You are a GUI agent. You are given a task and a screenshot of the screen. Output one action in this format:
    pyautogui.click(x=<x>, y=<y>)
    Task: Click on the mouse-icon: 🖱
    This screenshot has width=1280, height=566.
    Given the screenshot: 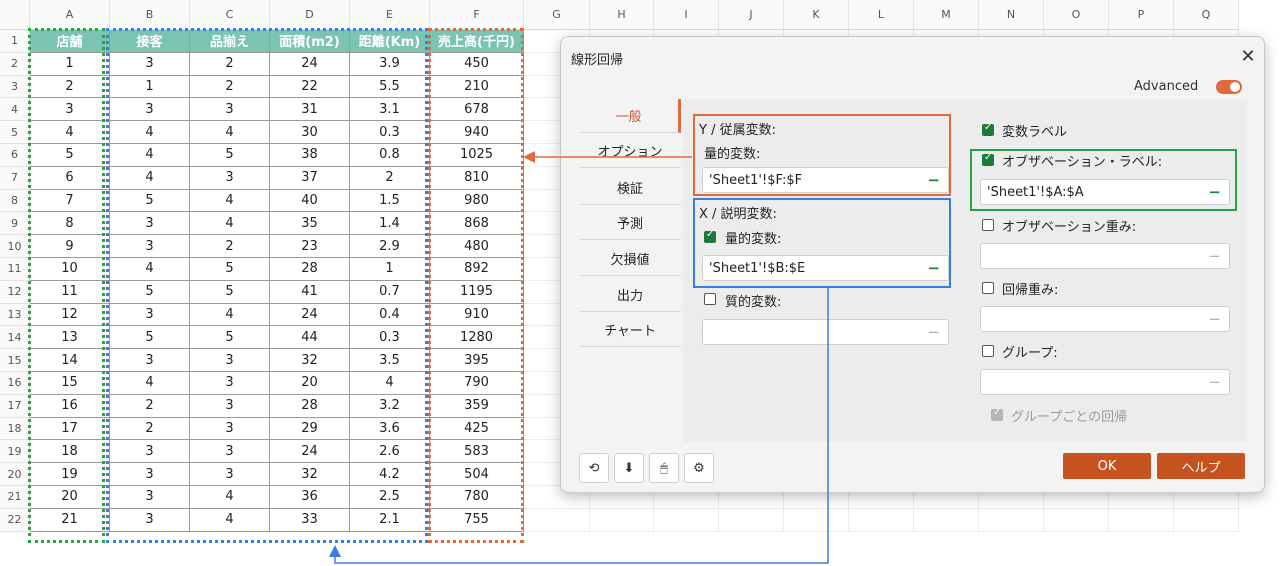 What is the action you would take?
    pyautogui.click(x=664, y=468)
    